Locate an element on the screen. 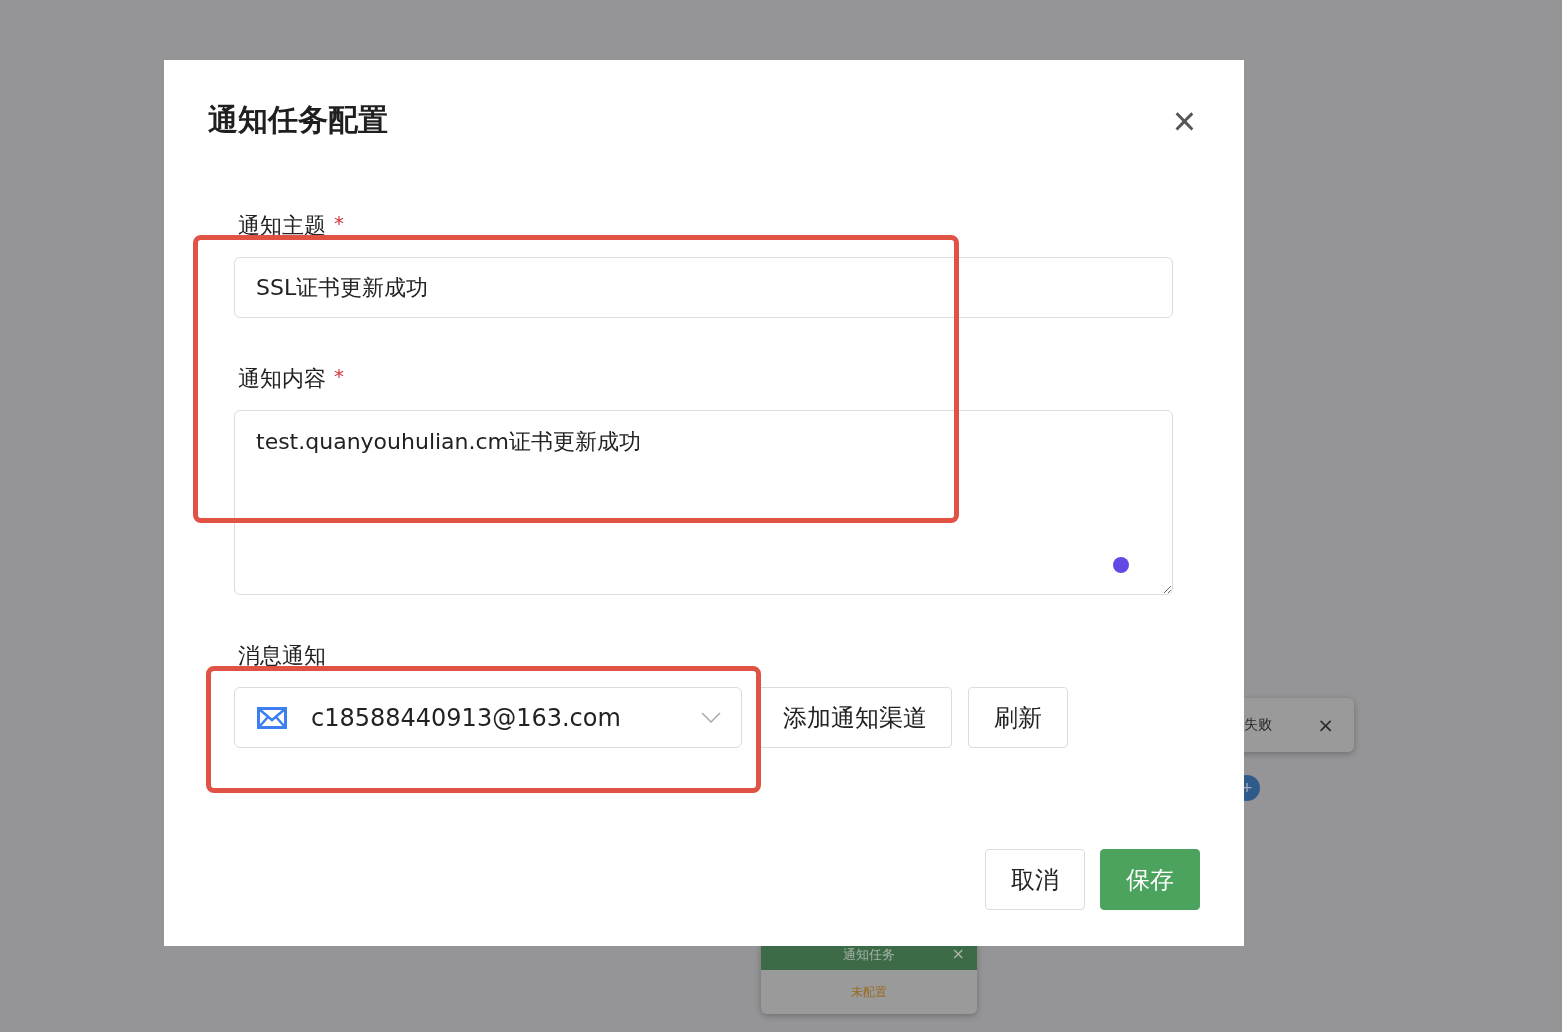 The image size is (1562, 1032). close-button: × is located at coordinates (1184, 120).